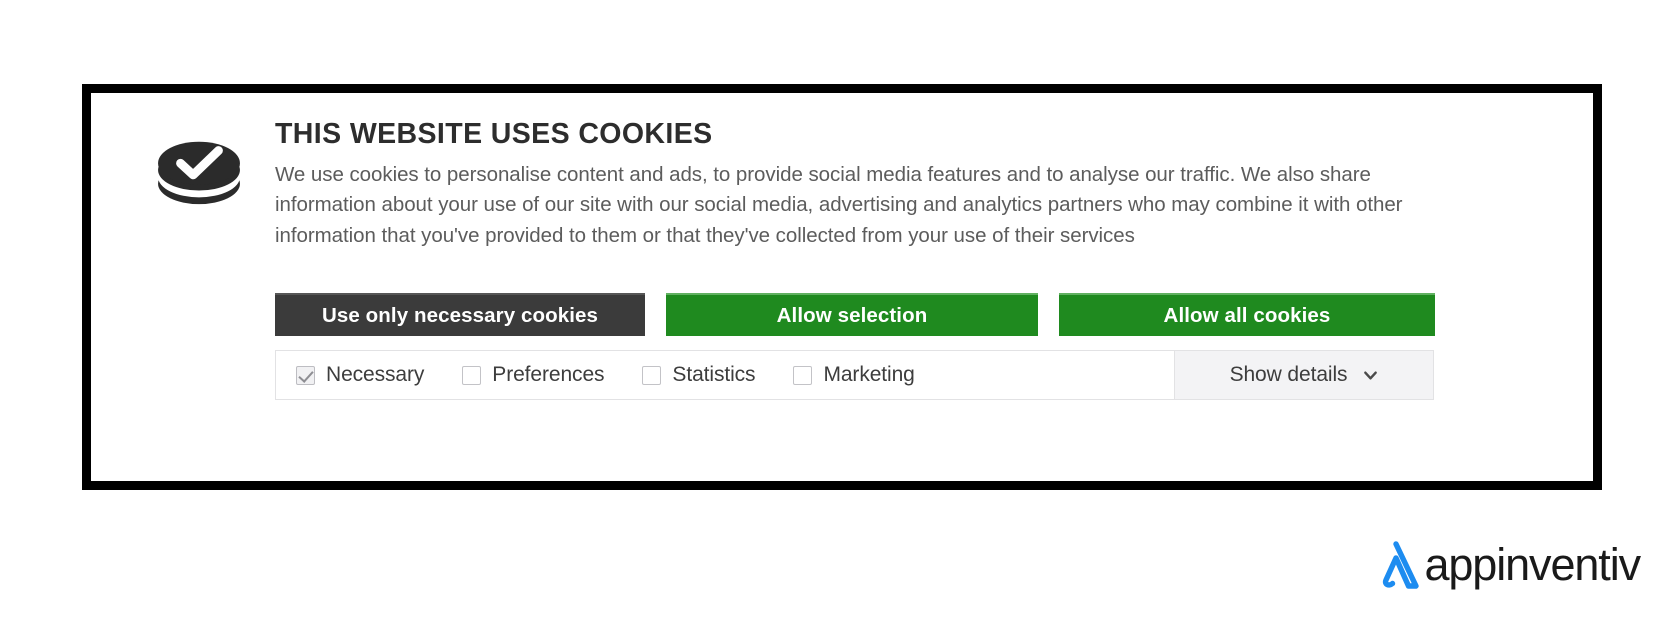 Image resolution: width=1668 pixels, height=638 pixels. Describe the element at coordinates (472, 375) in the screenshot. I see `checkbox-preferences` at that location.